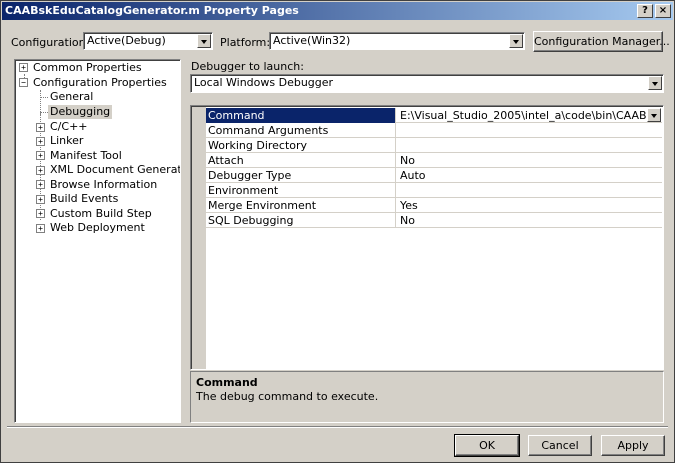 The width and height of the screenshot is (675, 463). What do you see at coordinates (66, 141) in the screenshot?
I see `tree-item-linker: Linker` at bounding box center [66, 141].